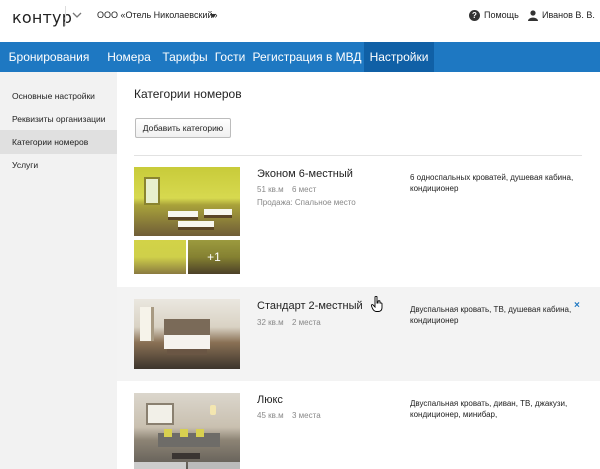 The image size is (600, 469). I want to click on organization-selector: ООО «Отель Николаевский», so click(157, 15).